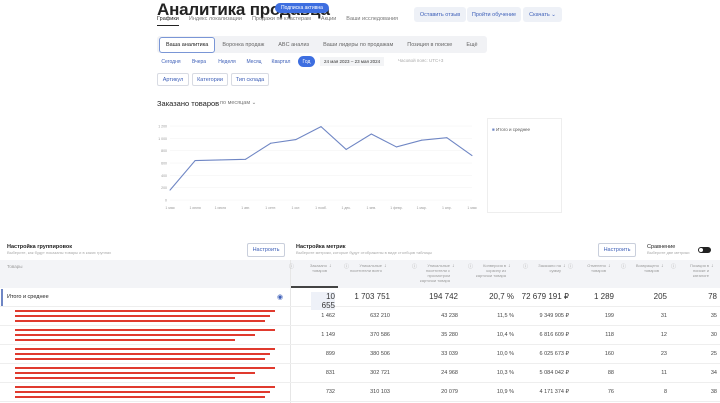 The height and width of the screenshot is (403, 720). Describe the element at coordinates (380, 354) in the screenshot. I see `table-cell: 380 506` at that location.